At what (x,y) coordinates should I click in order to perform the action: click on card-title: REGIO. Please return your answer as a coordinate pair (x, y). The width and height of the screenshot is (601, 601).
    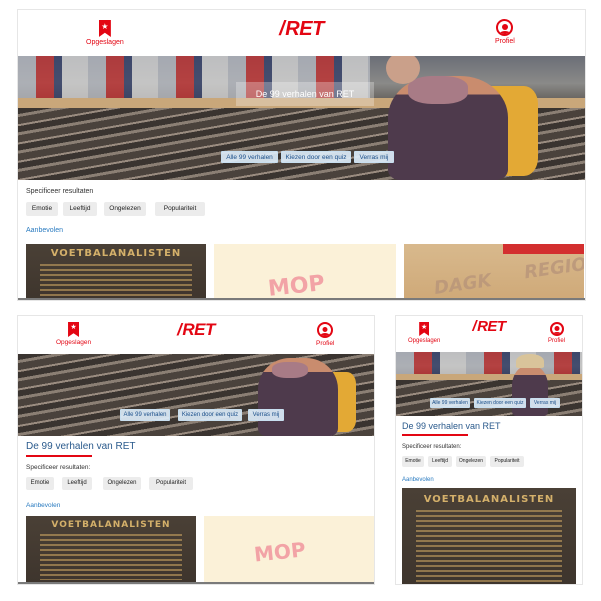
    Looking at the image, I should click on (553, 268).